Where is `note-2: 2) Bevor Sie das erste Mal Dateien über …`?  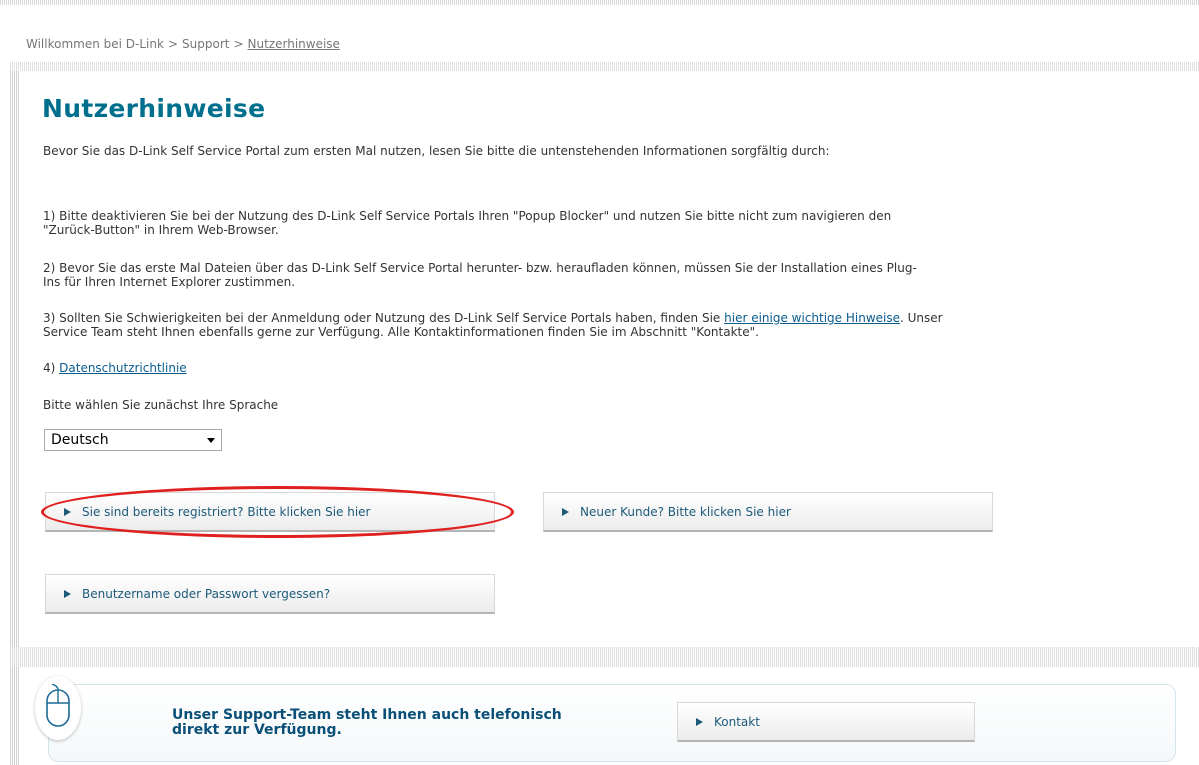 note-2: 2) Bevor Sie das erste Mal Dateien über … is located at coordinates (618, 275).